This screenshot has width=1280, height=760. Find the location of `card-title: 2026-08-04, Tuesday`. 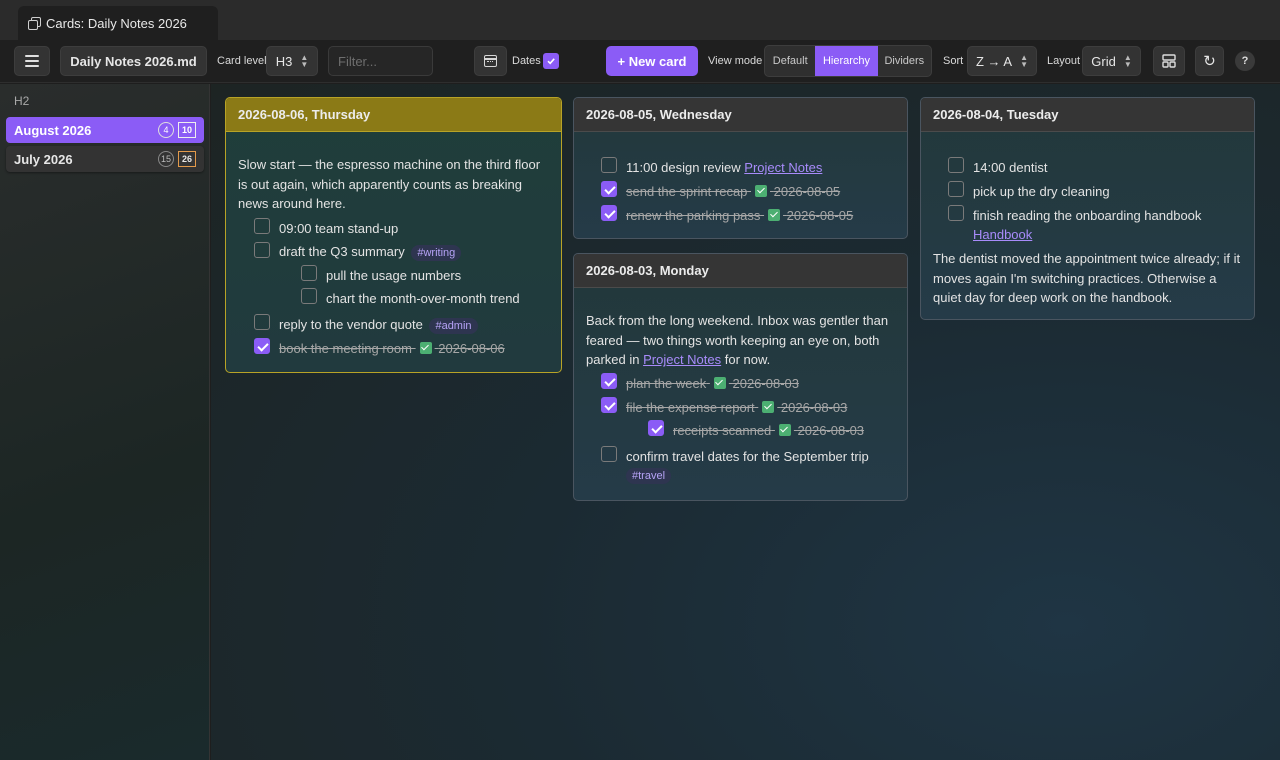

card-title: 2026-08-04, Tuesday is located at coordinates (1087, 115).